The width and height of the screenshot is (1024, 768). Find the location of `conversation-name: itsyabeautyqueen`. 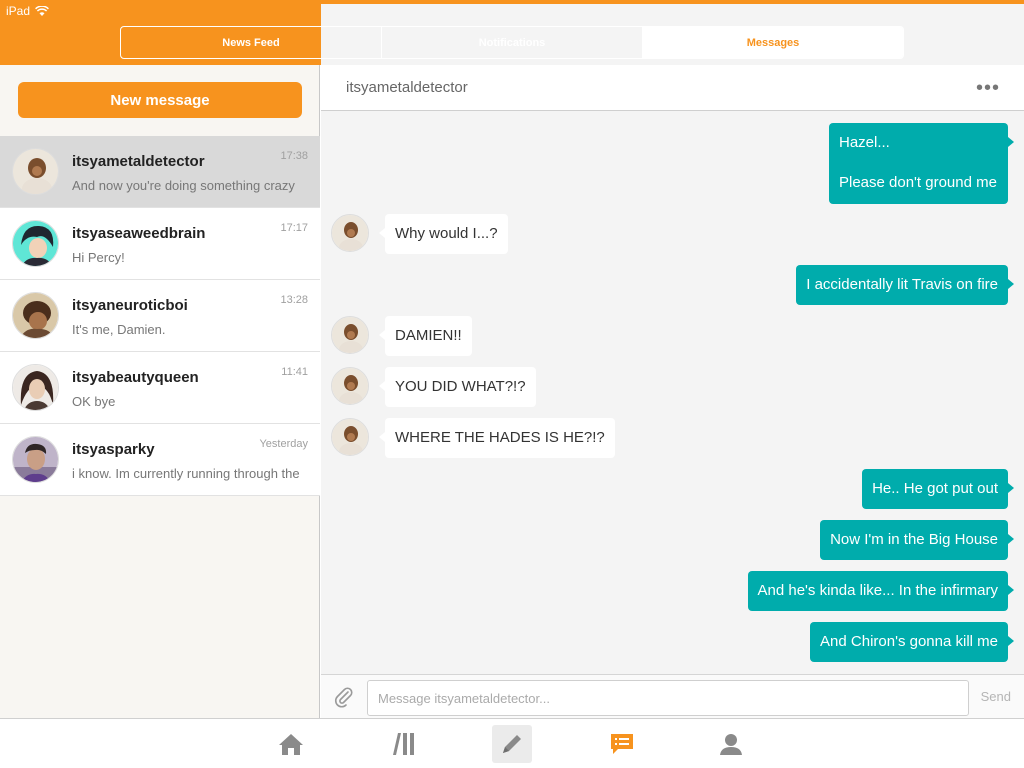

conversation-name: itsyabeautyqueen is located at coordinates (135, 377).